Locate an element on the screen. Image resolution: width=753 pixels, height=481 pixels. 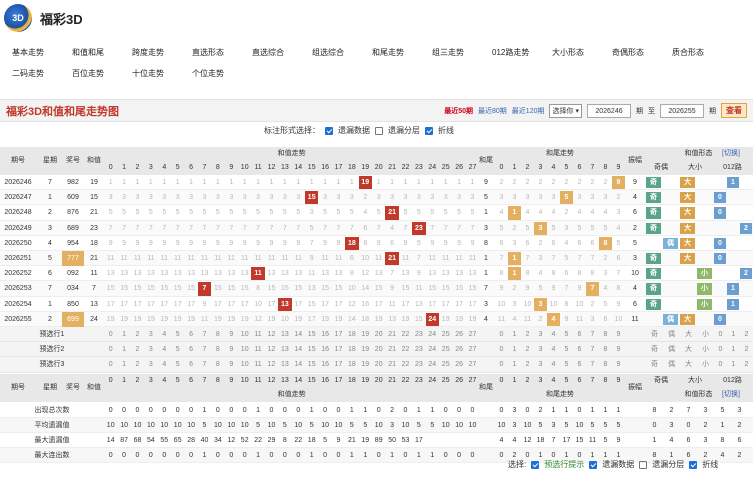
preview-sum-cell: 11 is located at coordinates (257, 349).